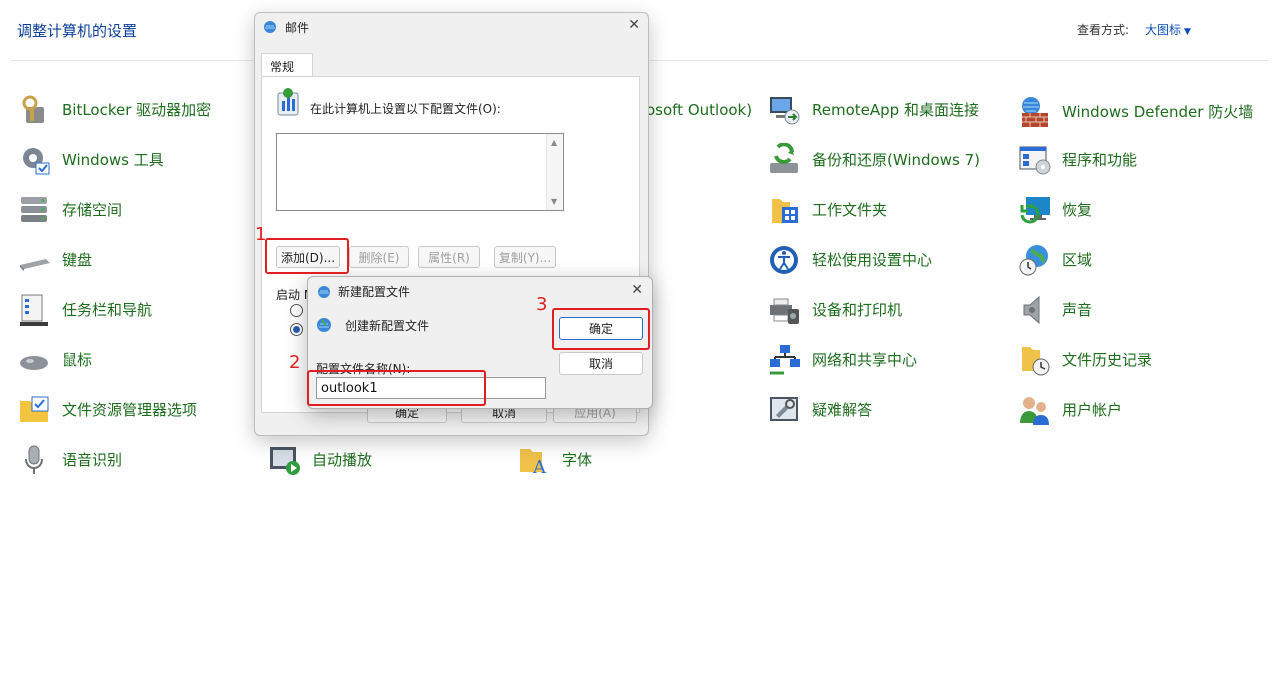 The image size is (1279, 685). Describe the element at coordinates (405, 109) in the screenshot. I see `profiles-description: 在此计算机上设置以下配置文件(O):` at that location.